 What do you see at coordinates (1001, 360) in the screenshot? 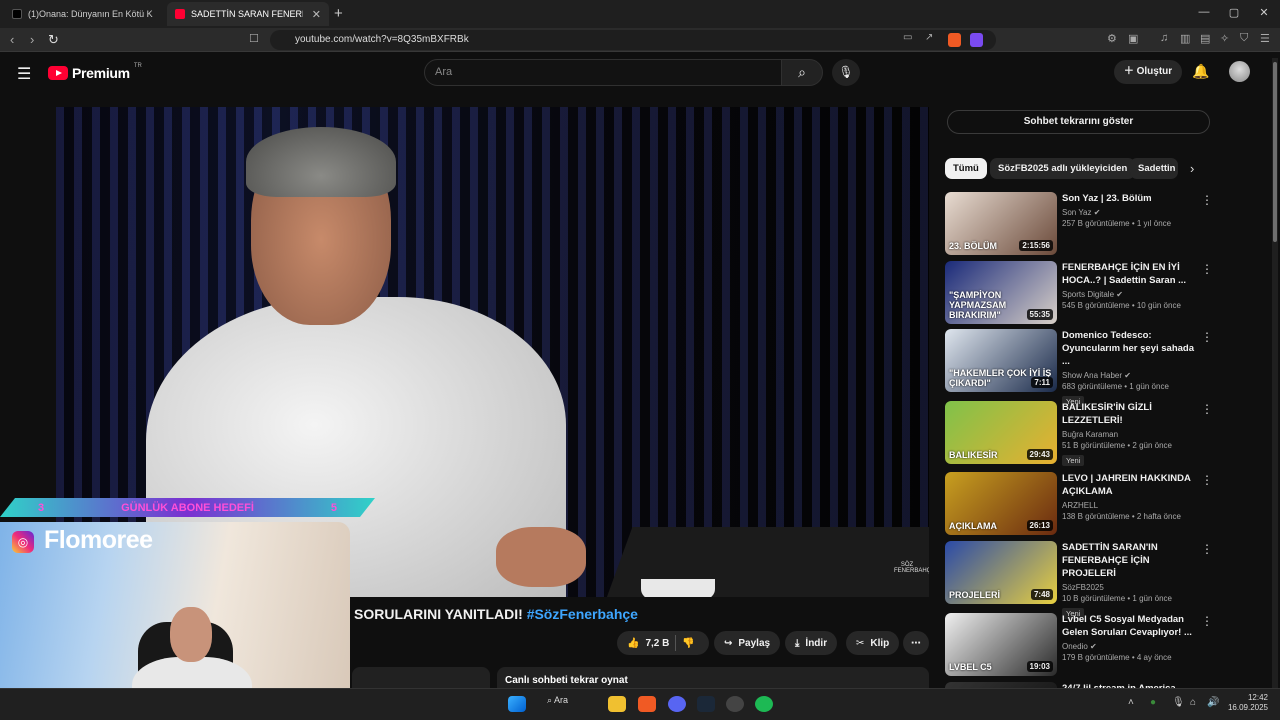
I see `video-thumbnail: "HAKEMLER ÇOK İYİ İŞ ÇIKARDI" 7:11` at bounding box center [1001, 360].